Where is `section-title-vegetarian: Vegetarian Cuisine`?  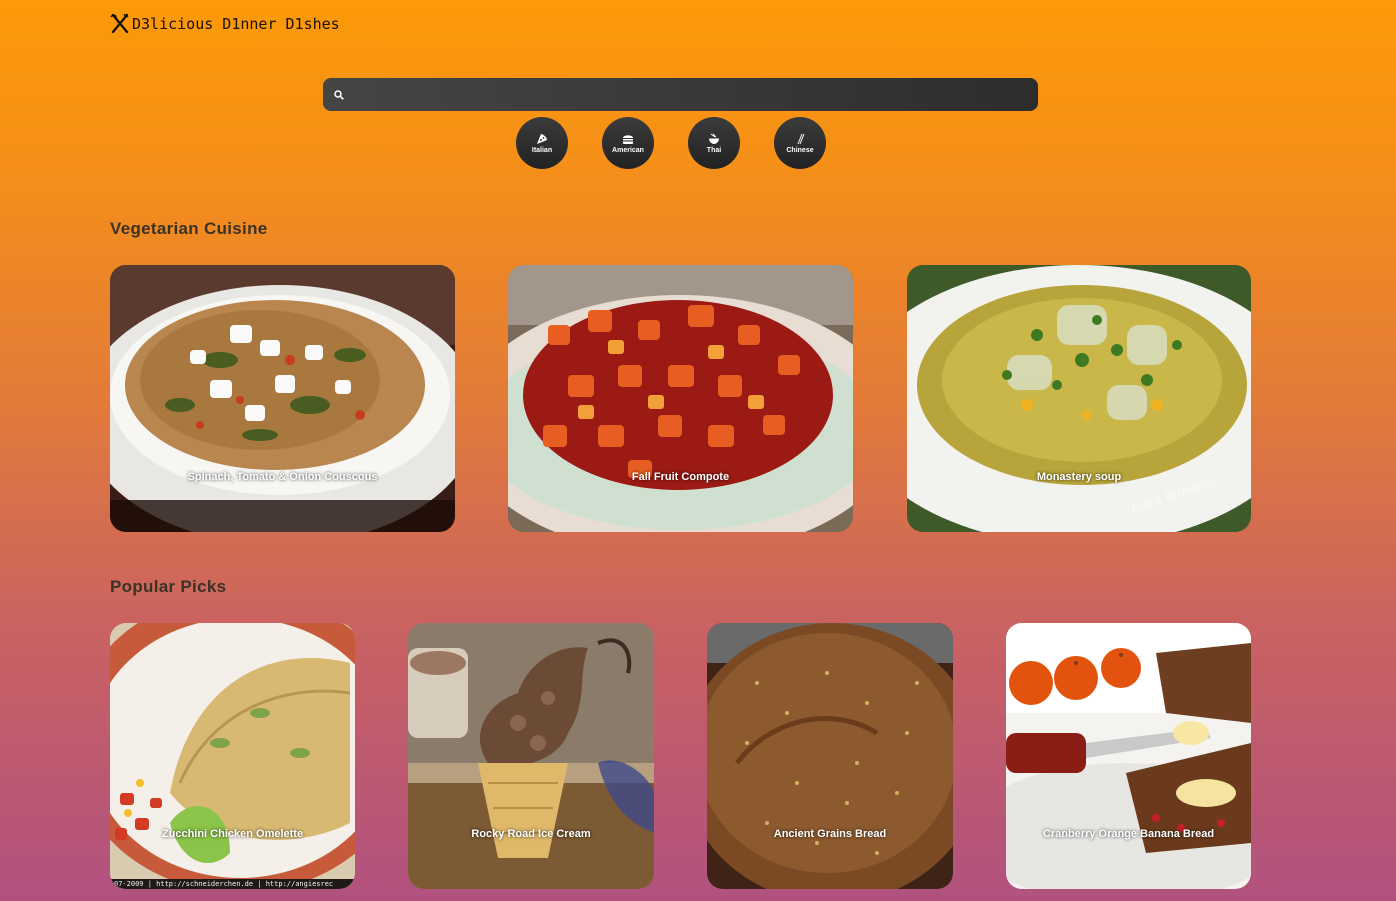 section-title-vegetarian: Vegetarian Cuisine is located at coordinates (189, 228).